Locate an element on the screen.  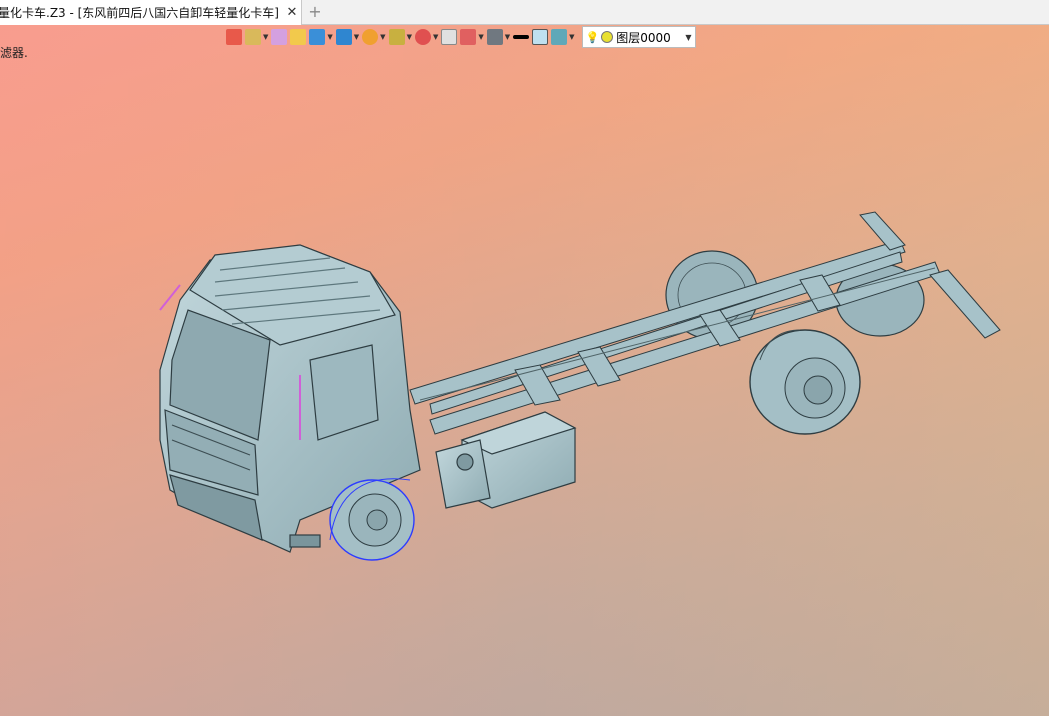
tb-display: ▼ is located at coordinates (347, 37).